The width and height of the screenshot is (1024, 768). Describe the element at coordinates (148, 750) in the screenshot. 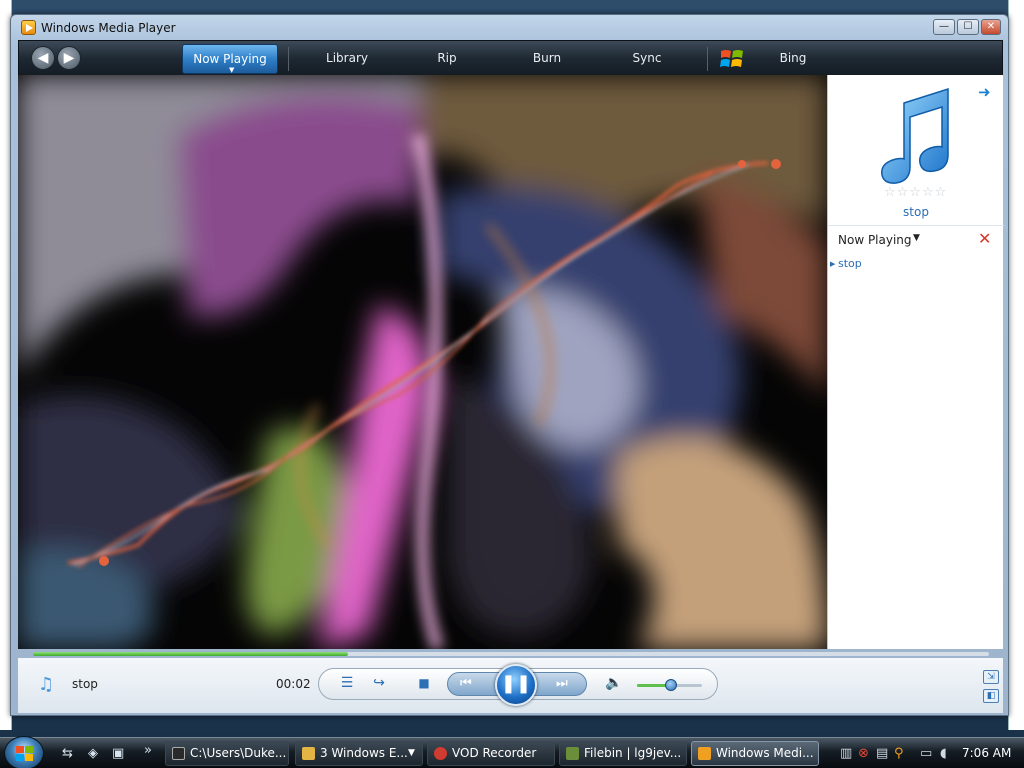

I see `quick-launch-overflow: »` at that location.